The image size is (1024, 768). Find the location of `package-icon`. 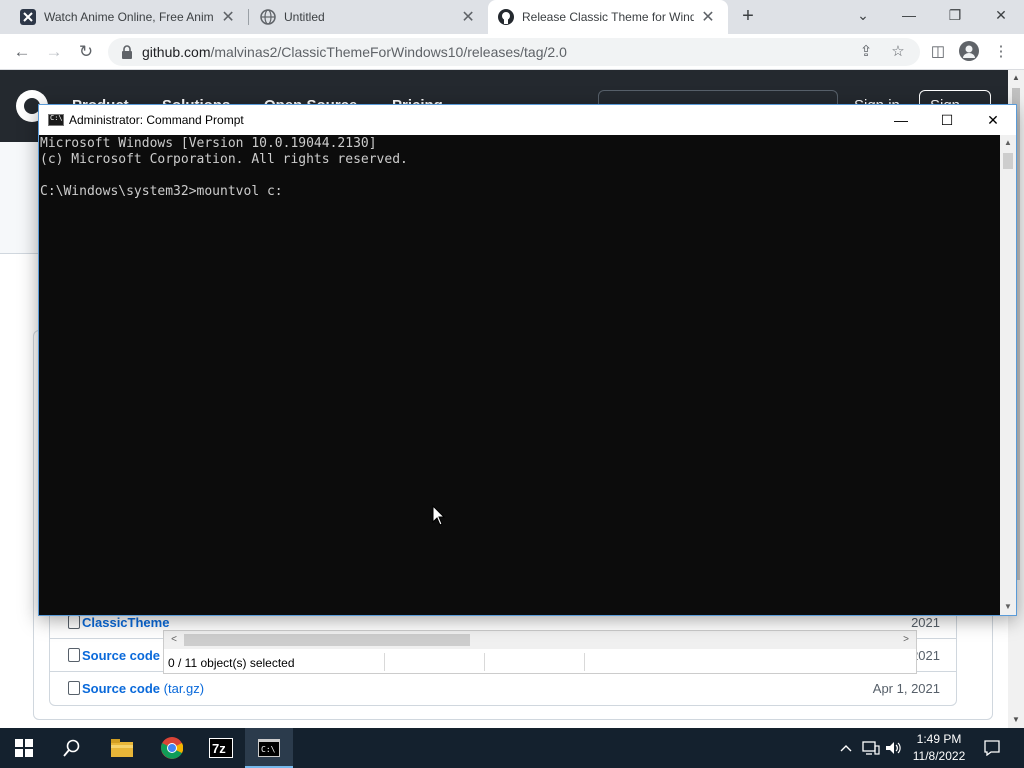

package-icon is located at coordinates (74, 622).